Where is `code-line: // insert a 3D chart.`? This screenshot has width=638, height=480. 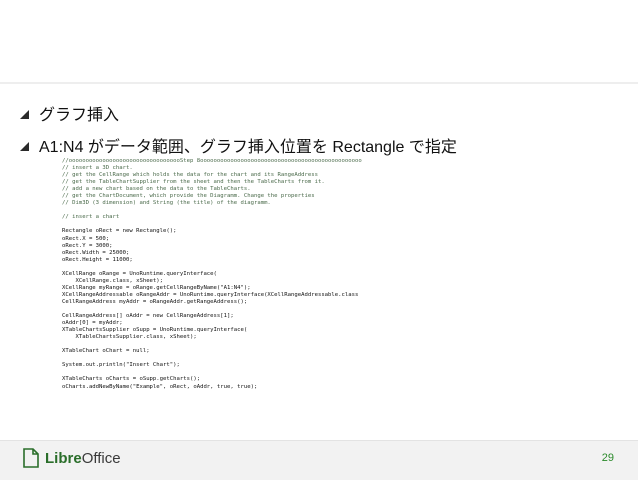
code-line: // insert a 3D chart. is located at coordinates (97, 168).